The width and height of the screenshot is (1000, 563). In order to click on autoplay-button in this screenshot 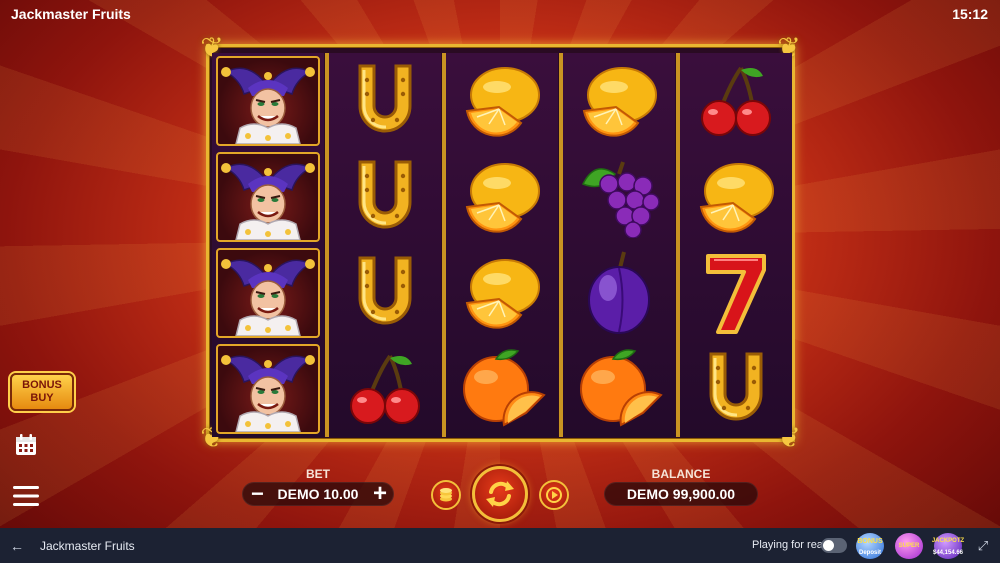, I will do `click(554, 495)`.